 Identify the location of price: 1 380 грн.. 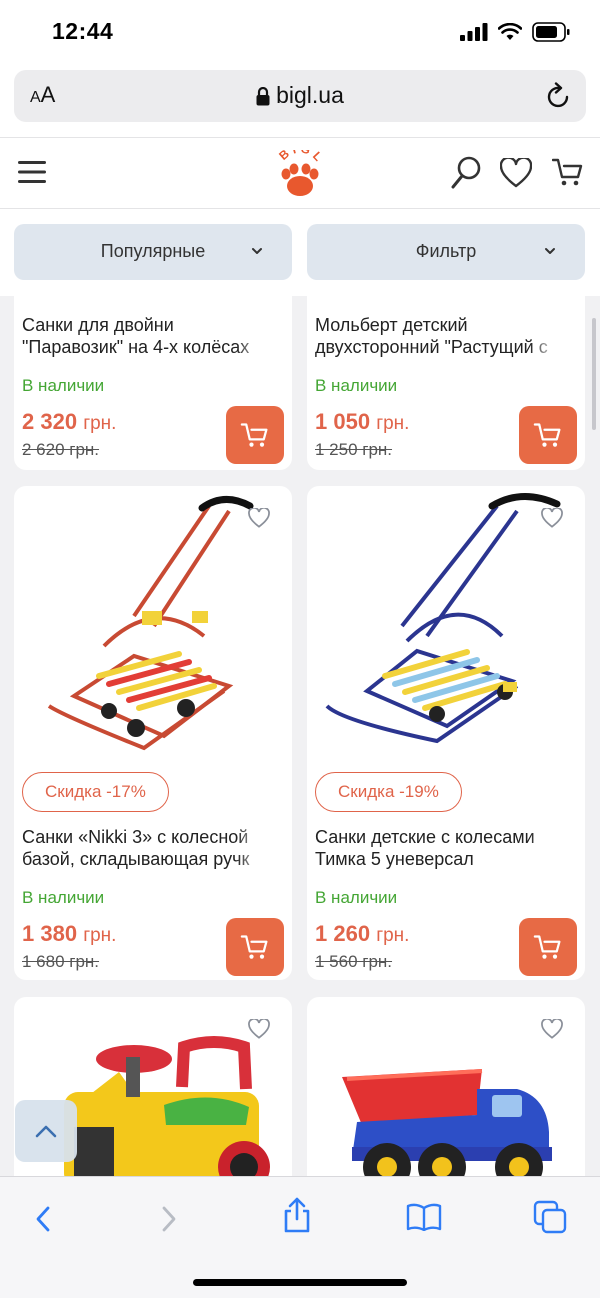
(69, 933).